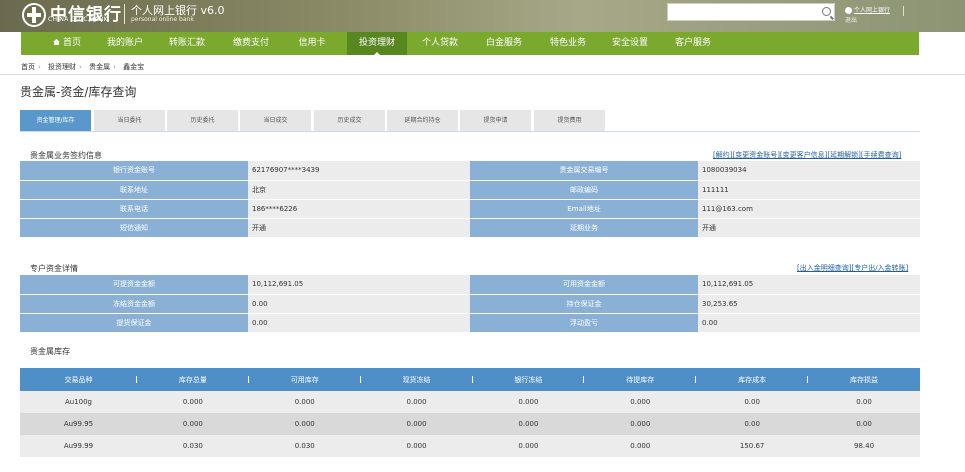 This screenshot has width=965, height=472. Describe the element at coordinates (134, 67) in the screenshot. I see `breadcrumb-current: 鑫金宝` at that location.